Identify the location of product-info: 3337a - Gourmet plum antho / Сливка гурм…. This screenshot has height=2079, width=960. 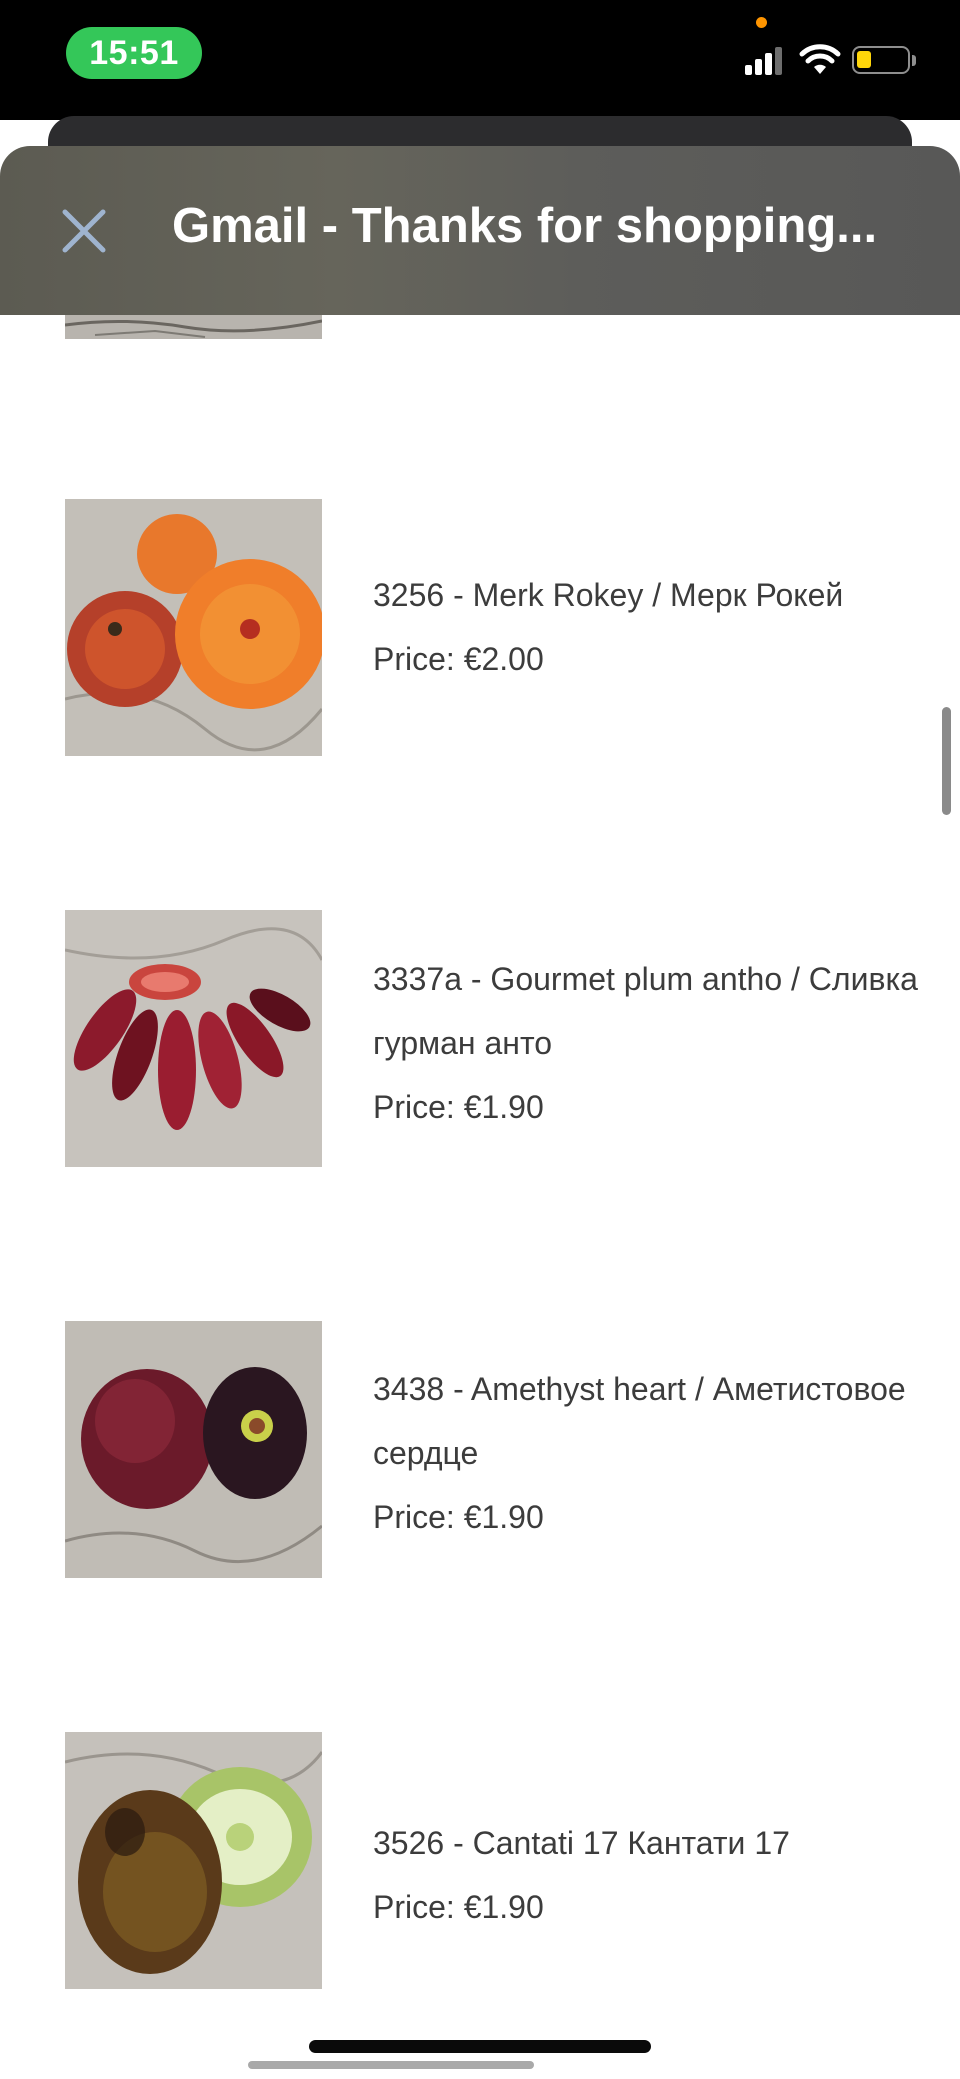
(663, 1043).